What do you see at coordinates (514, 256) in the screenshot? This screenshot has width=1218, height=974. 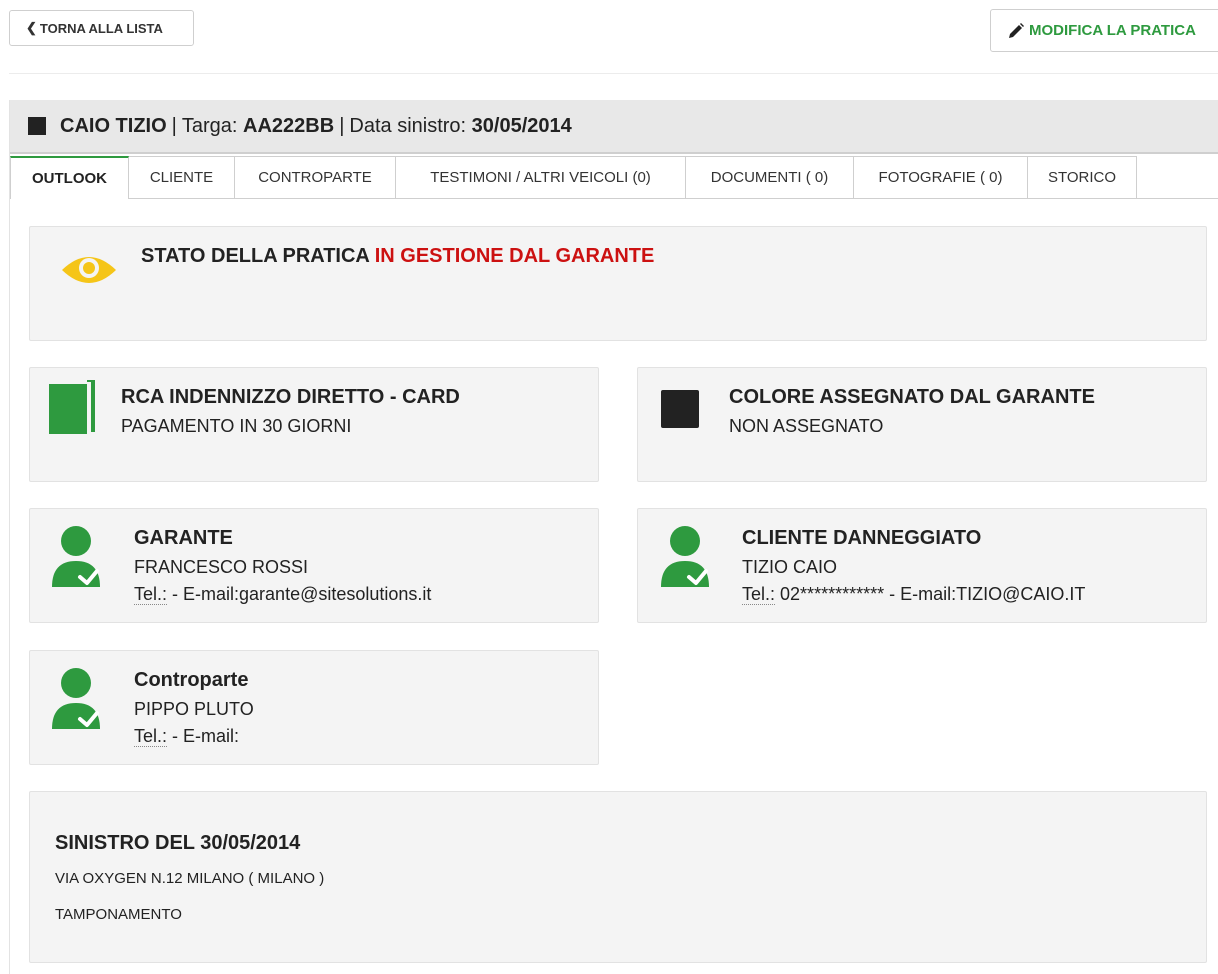 I see `status-value: IN GESTIONE DAL GARANTE` at bounding box center [514, 256].